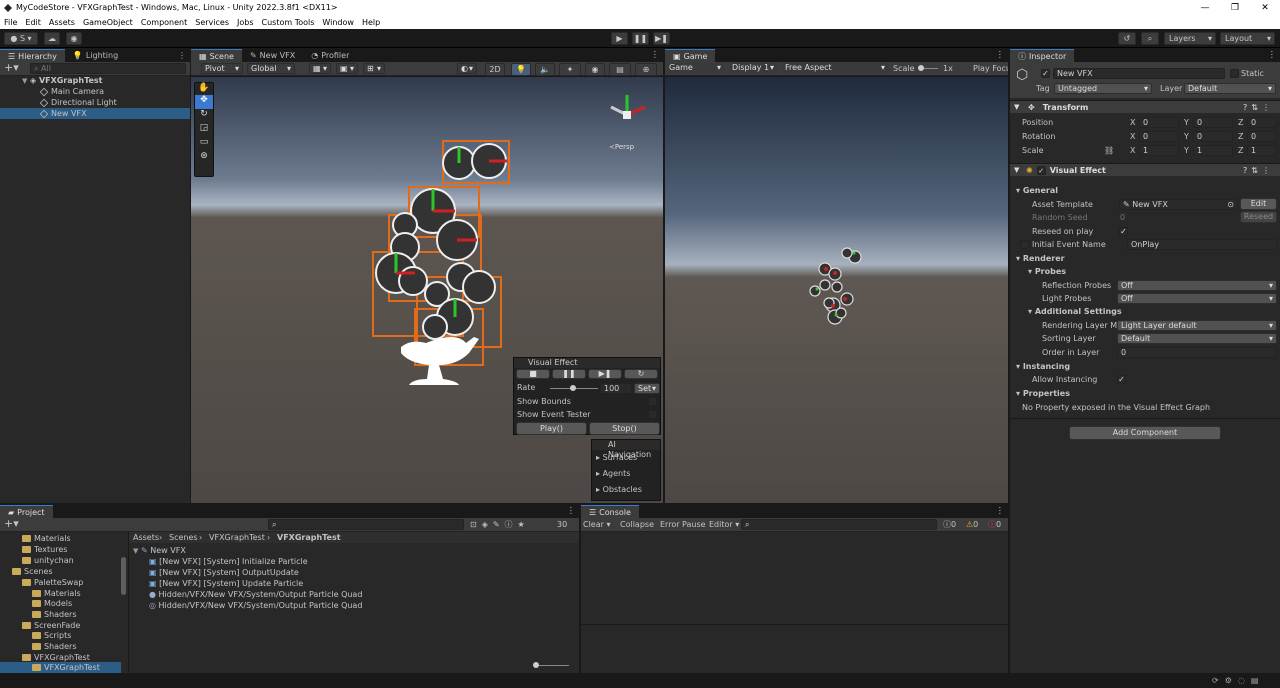 This screenshot has width=1280, height=688. Describe the element at coordinates (60, 603) in the screenshot. I see `project-tree-item: Models` at that location.